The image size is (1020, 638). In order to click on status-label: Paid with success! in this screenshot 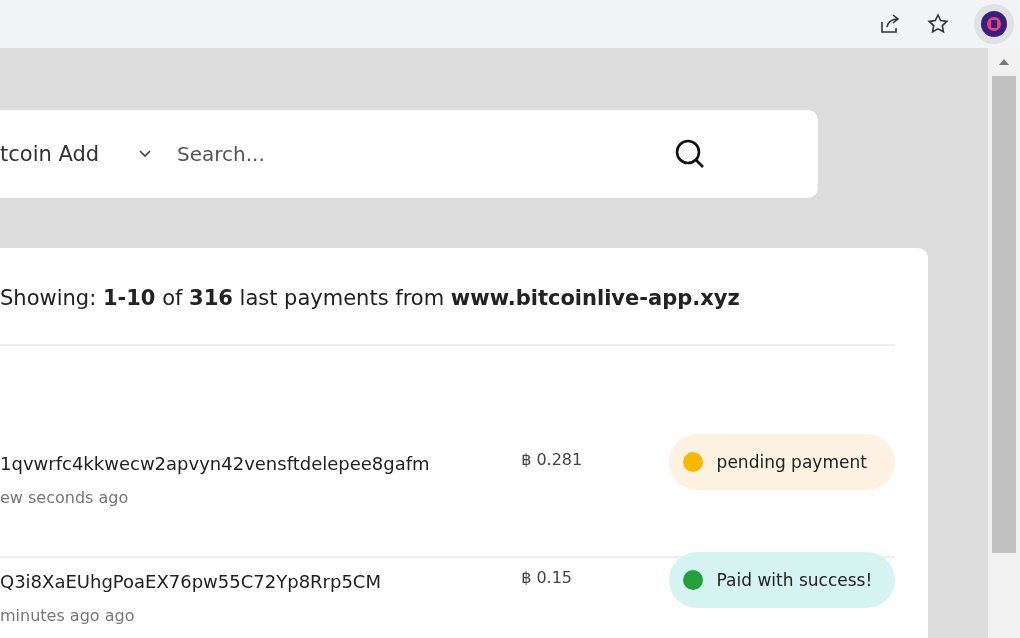, I will do `click(794, 580)`.